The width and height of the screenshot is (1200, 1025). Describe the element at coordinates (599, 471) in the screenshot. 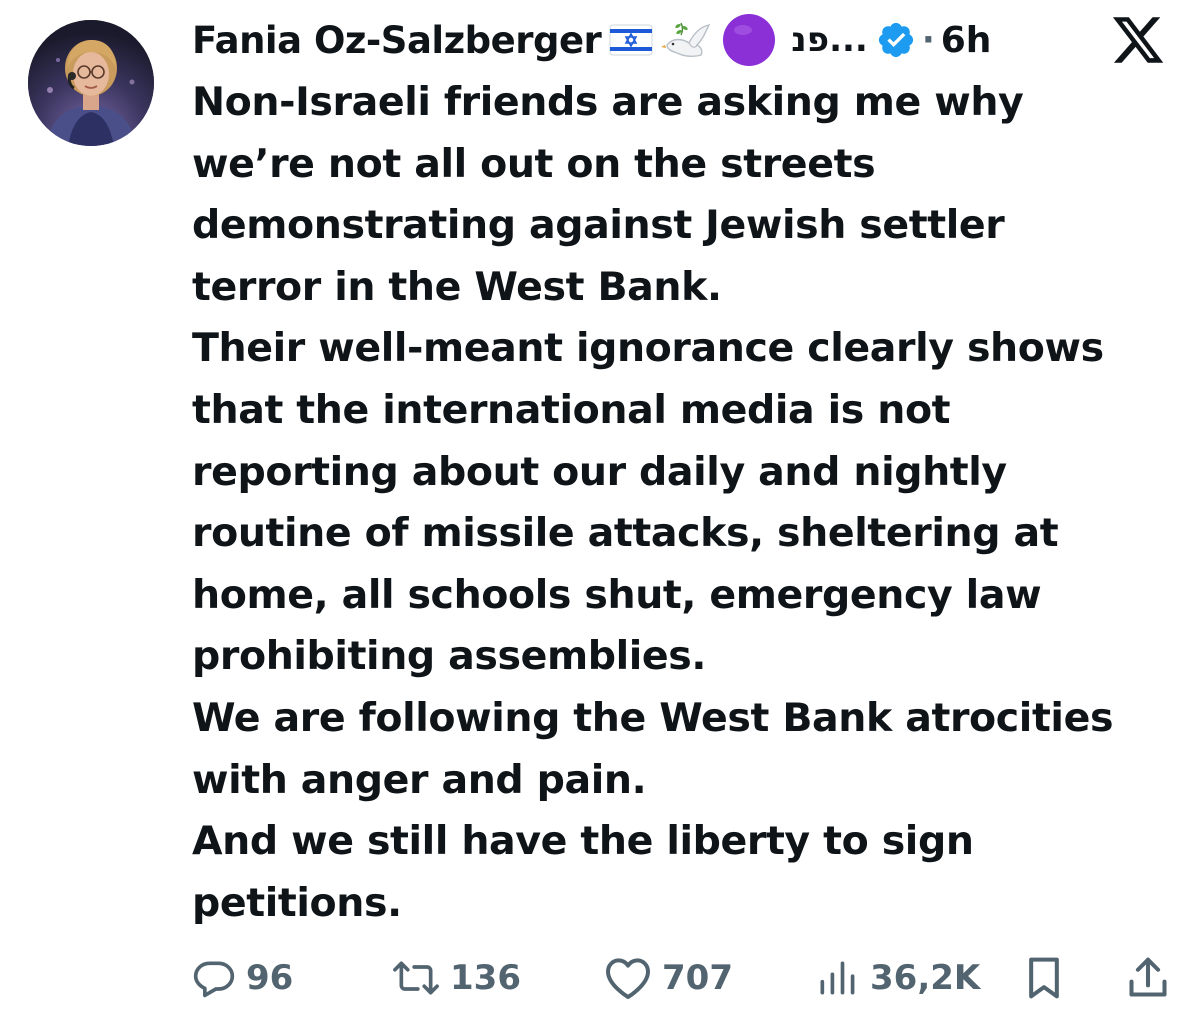

I see `tweet-line: reporting about our daily and nightly` at that location.